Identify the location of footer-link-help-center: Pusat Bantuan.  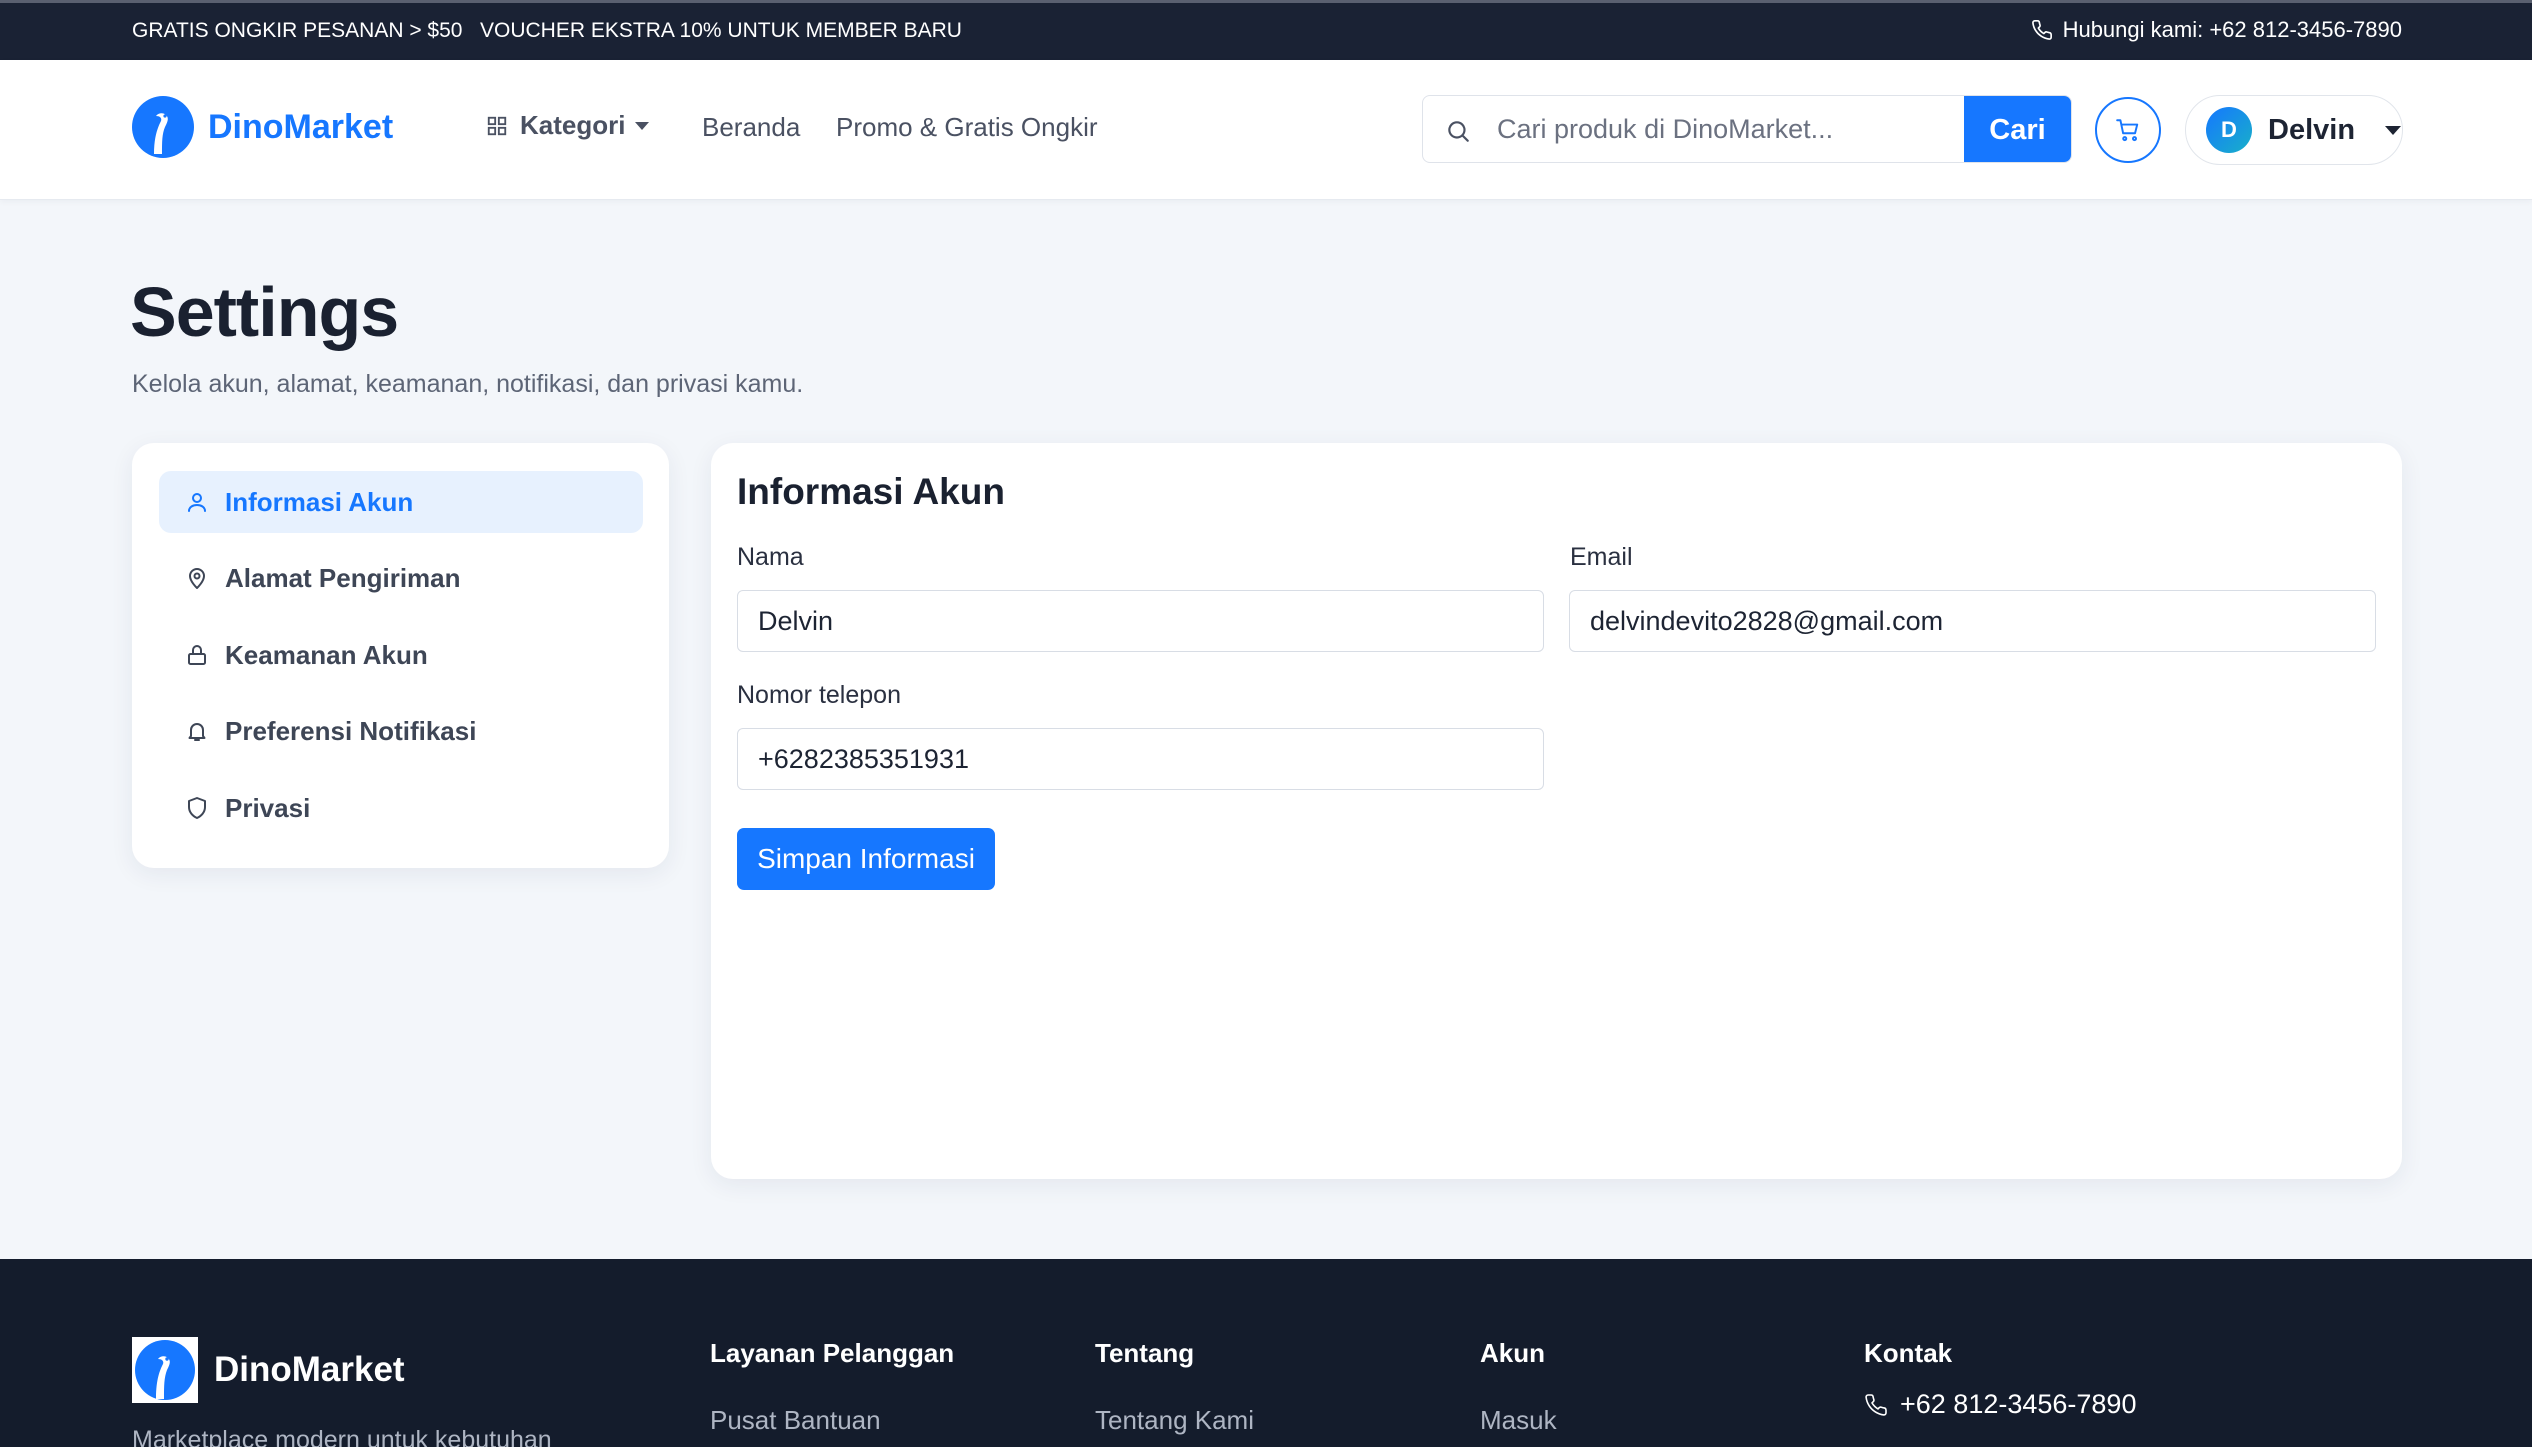
(795, 1420).